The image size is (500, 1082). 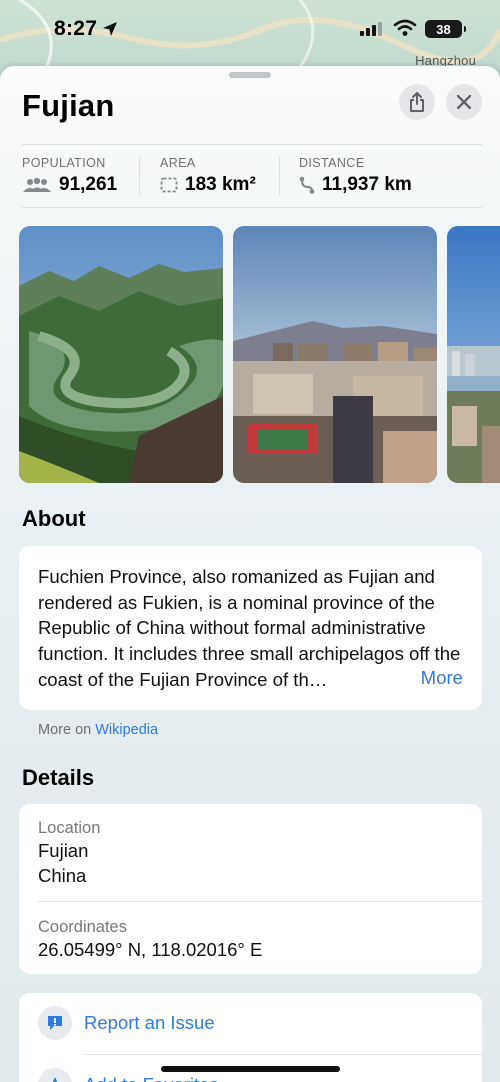 What do you see at coordinates (473, 354) in the screenshot?
I see `waterfront-city-photo` at bounding box center [473, 354].